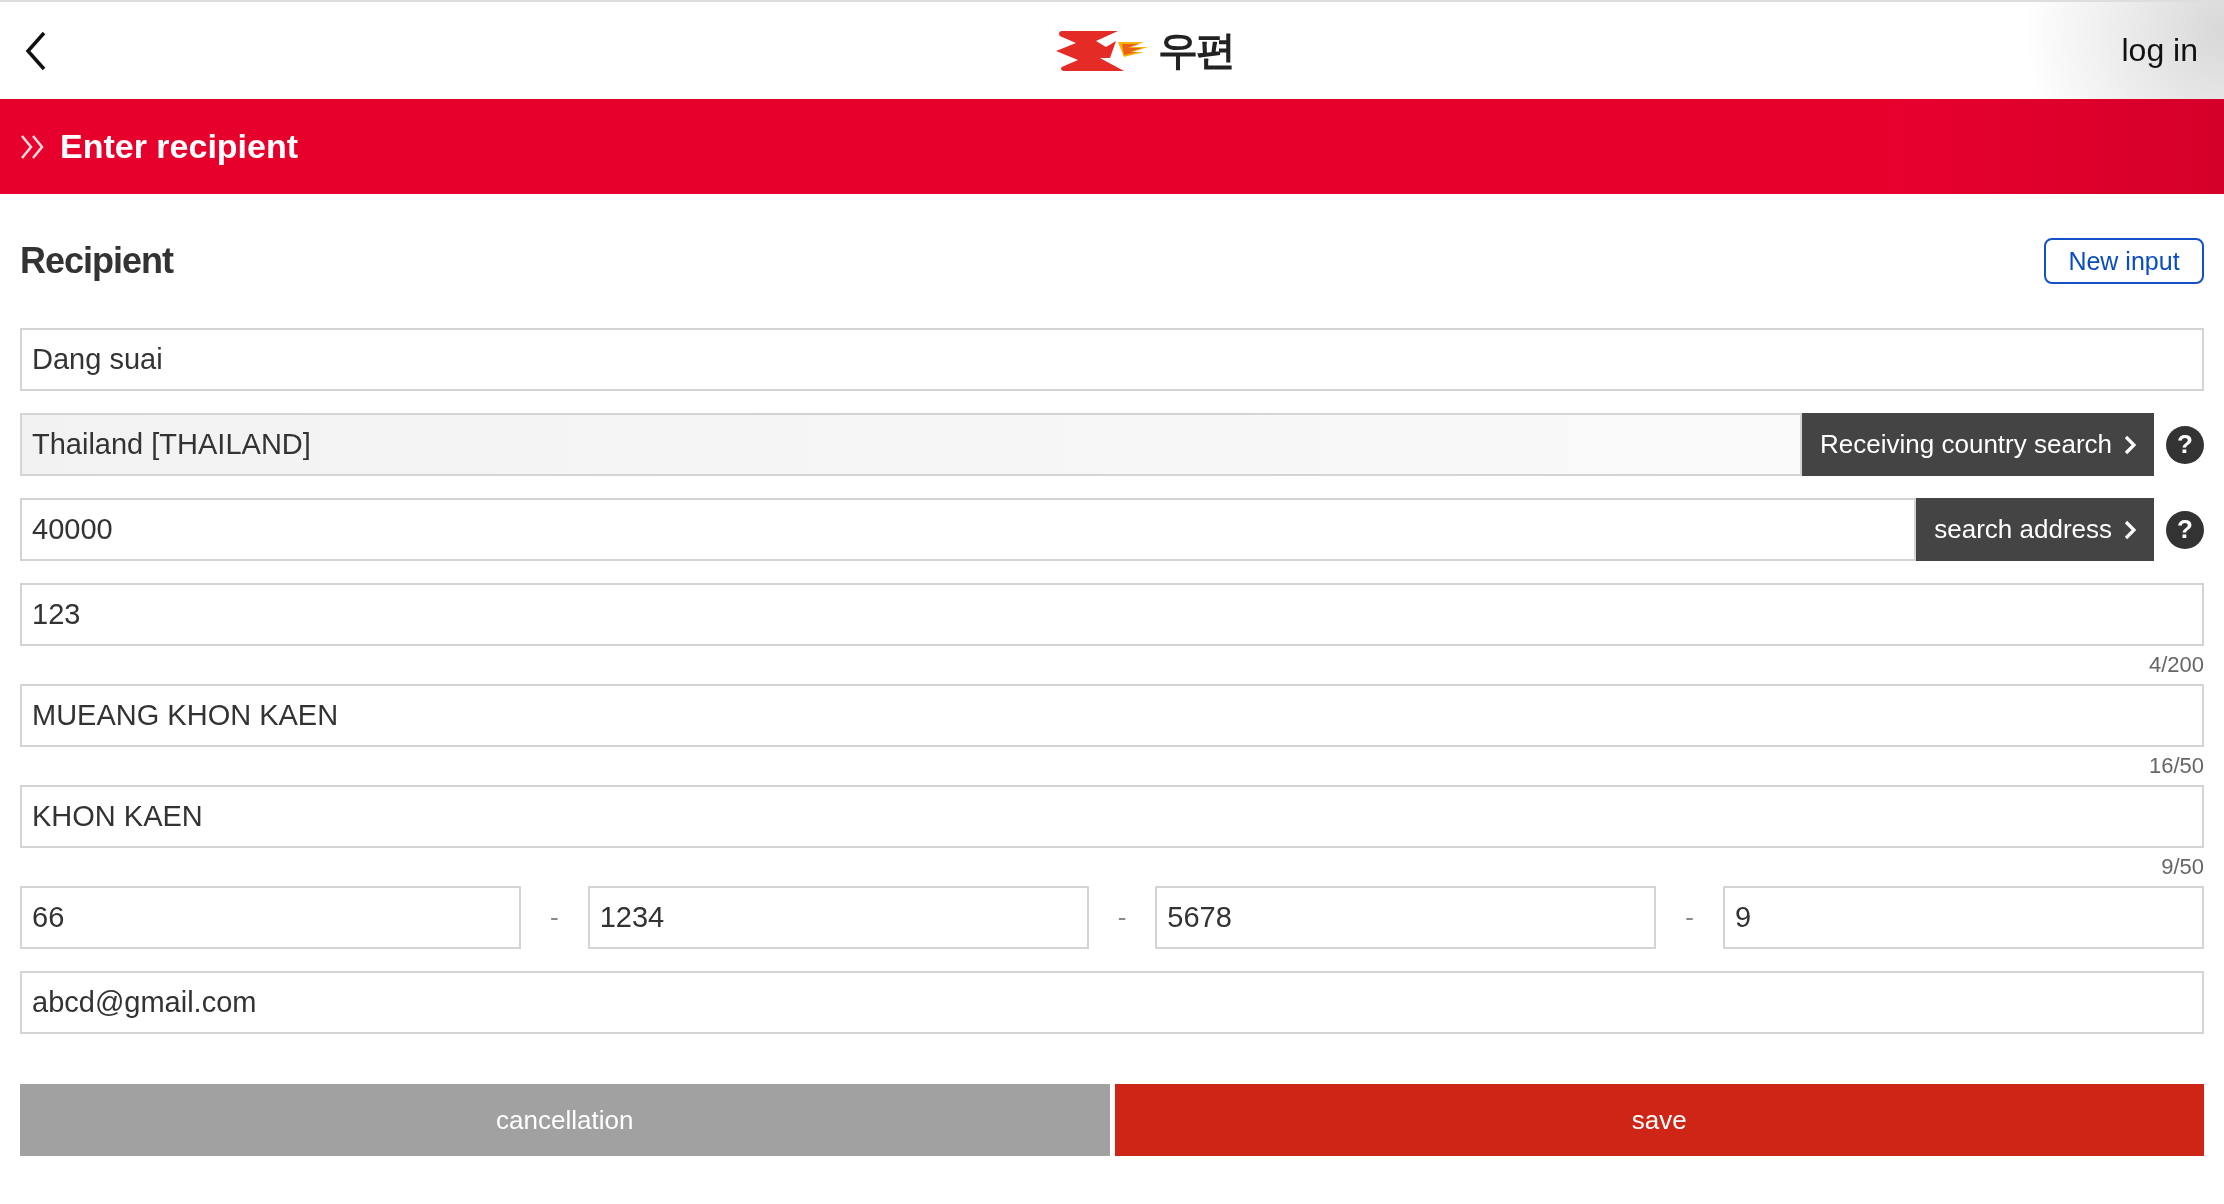 This screenshot has height=1204, width=2224. I want to click on page-title: Enter recipient, so click(179, 146).